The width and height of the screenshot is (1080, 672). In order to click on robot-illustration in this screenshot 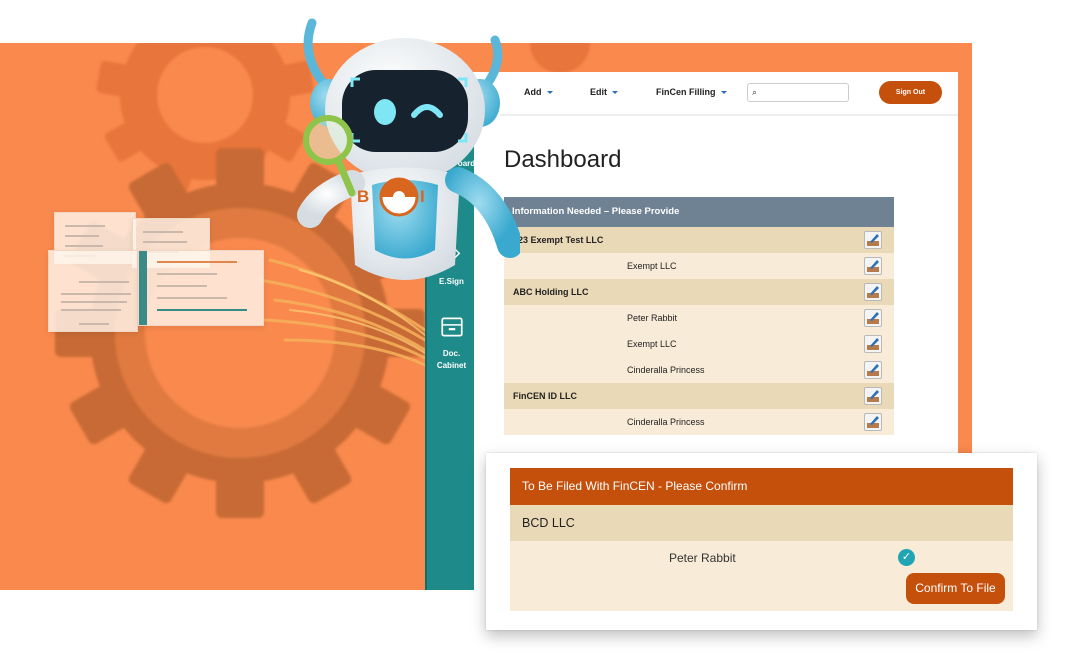, I will do `click(410, 149)`.